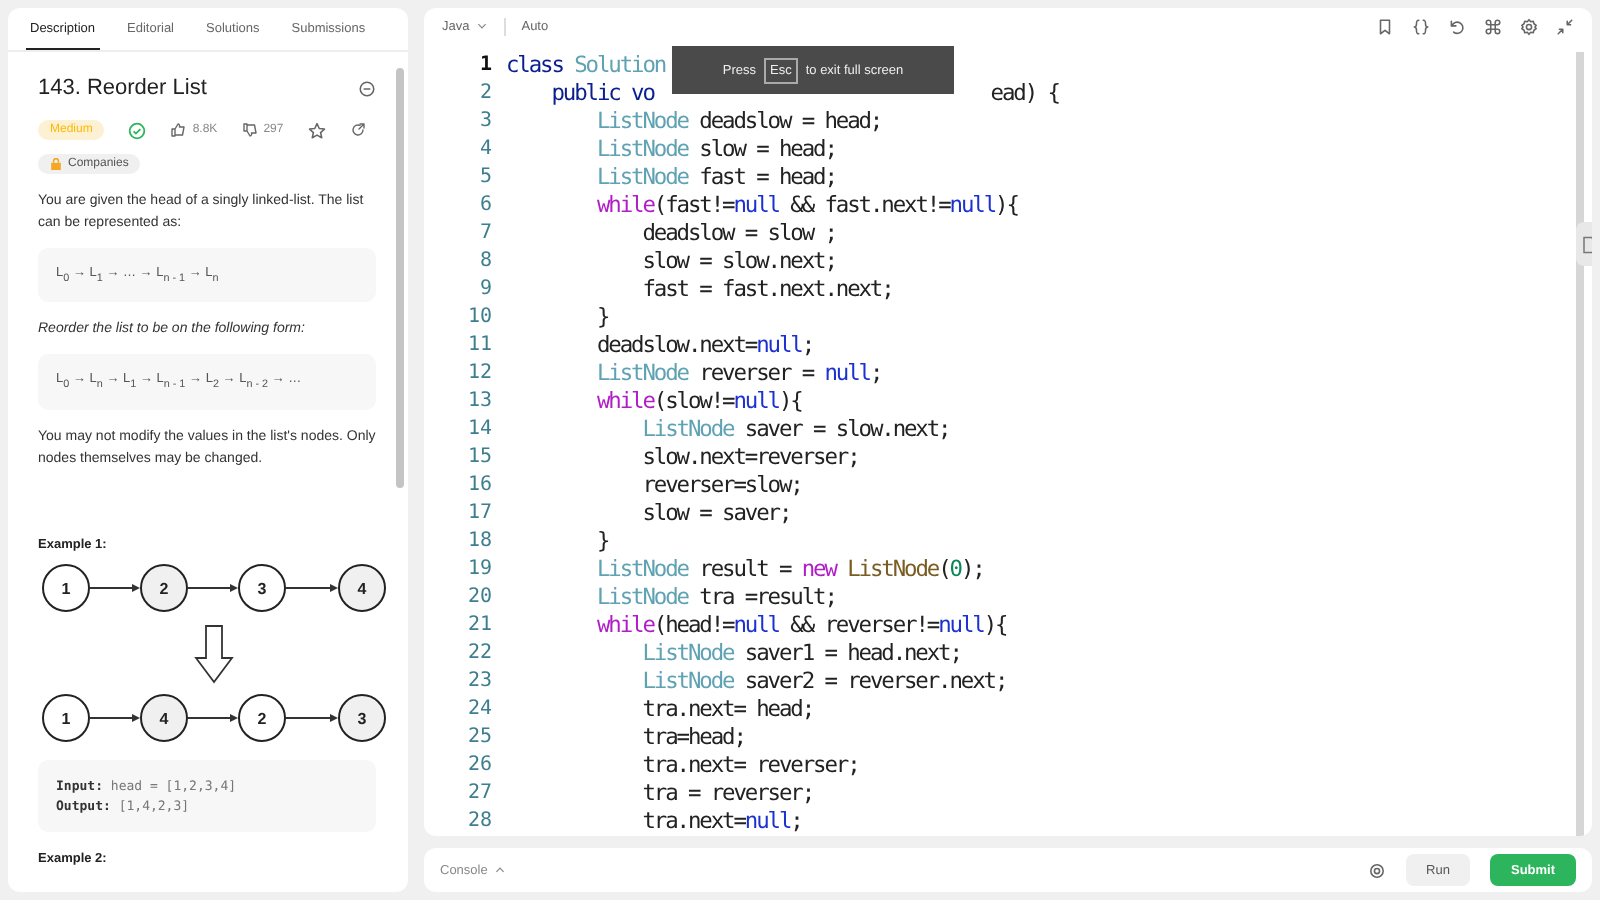 This screenshot has height=900, width=1600. What do you see at coordinates (316, 130) in the screenshot?
I see `star-icon` at bounding box center [316, 130].